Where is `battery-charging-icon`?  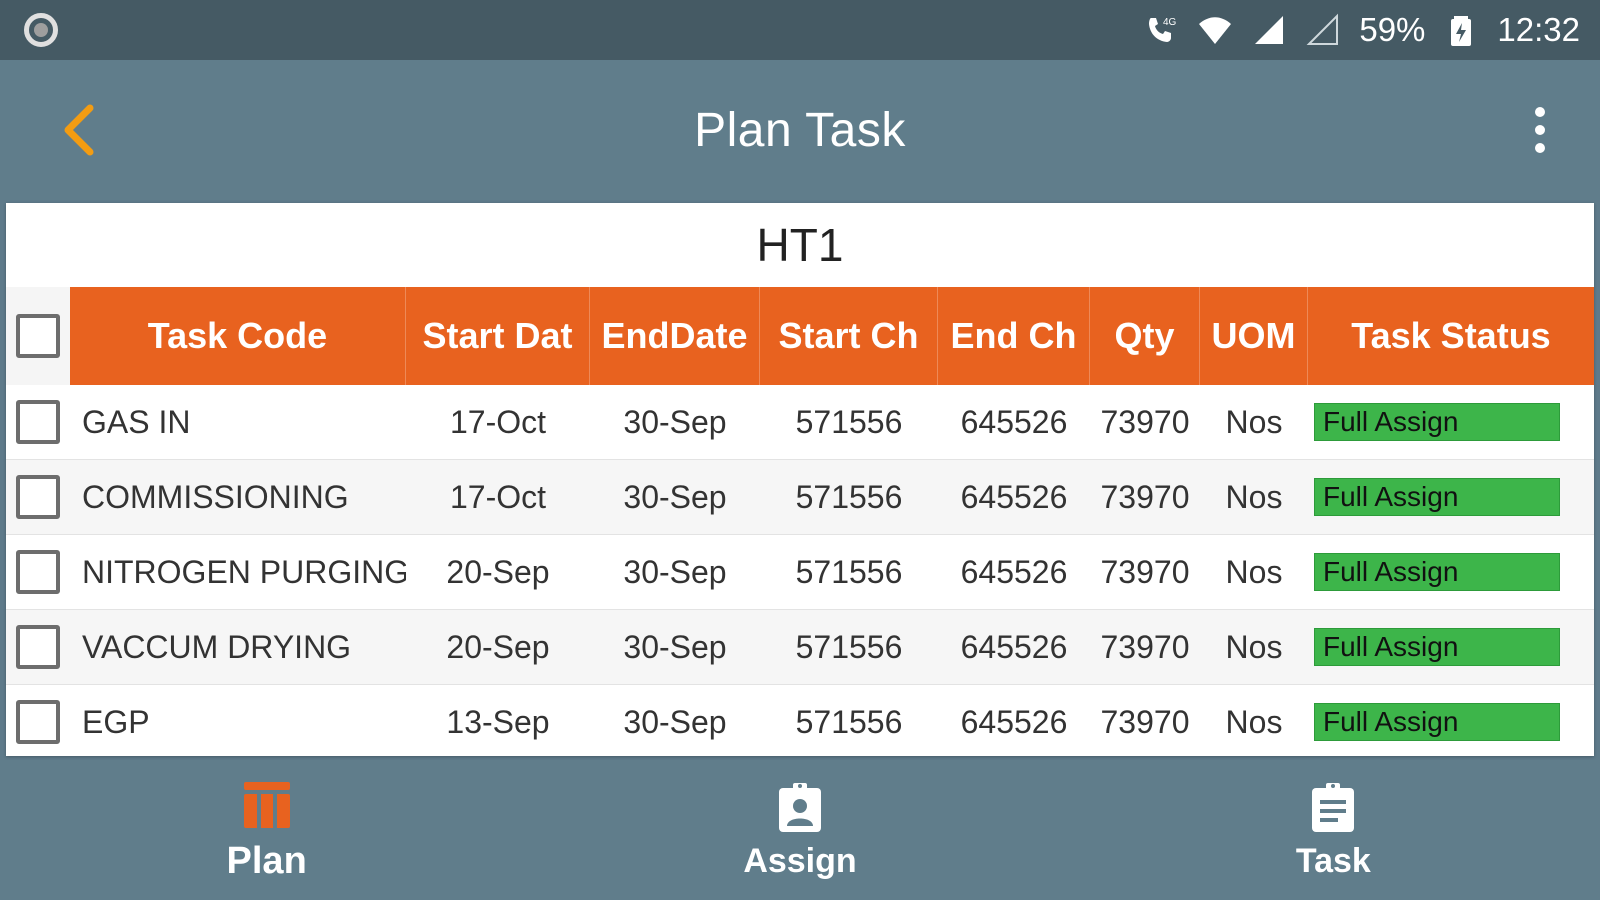
battery-charging-icon is located at coordinates (1461, 31).